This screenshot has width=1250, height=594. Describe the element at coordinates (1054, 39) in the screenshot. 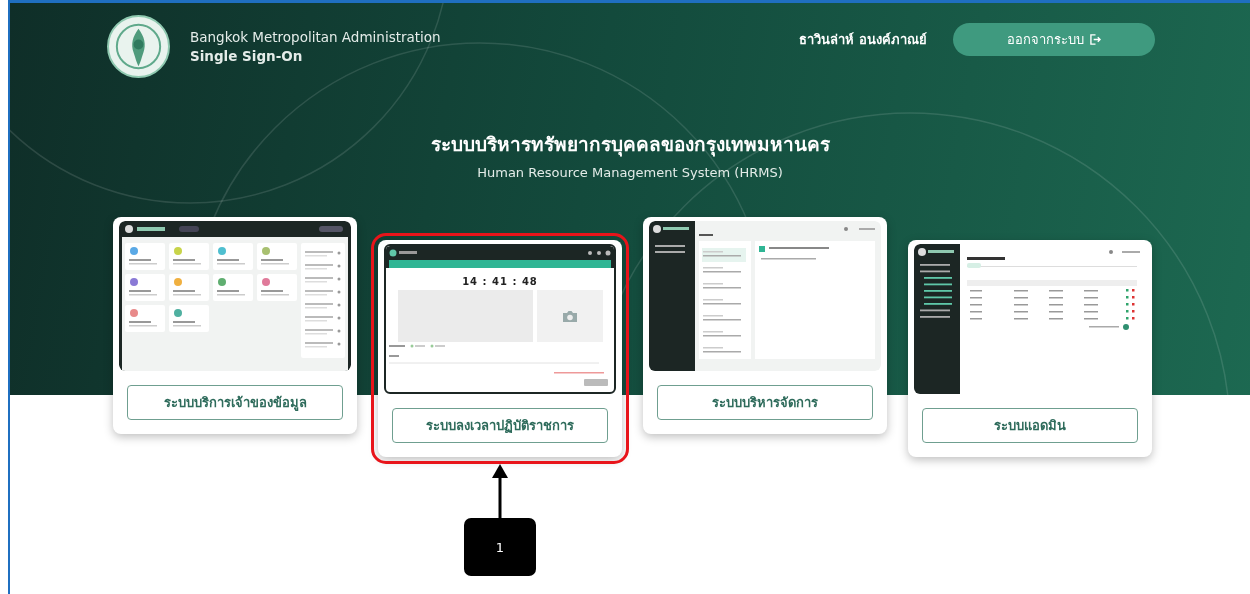

I see `logout-button: ออกจากระบบ` at that location.